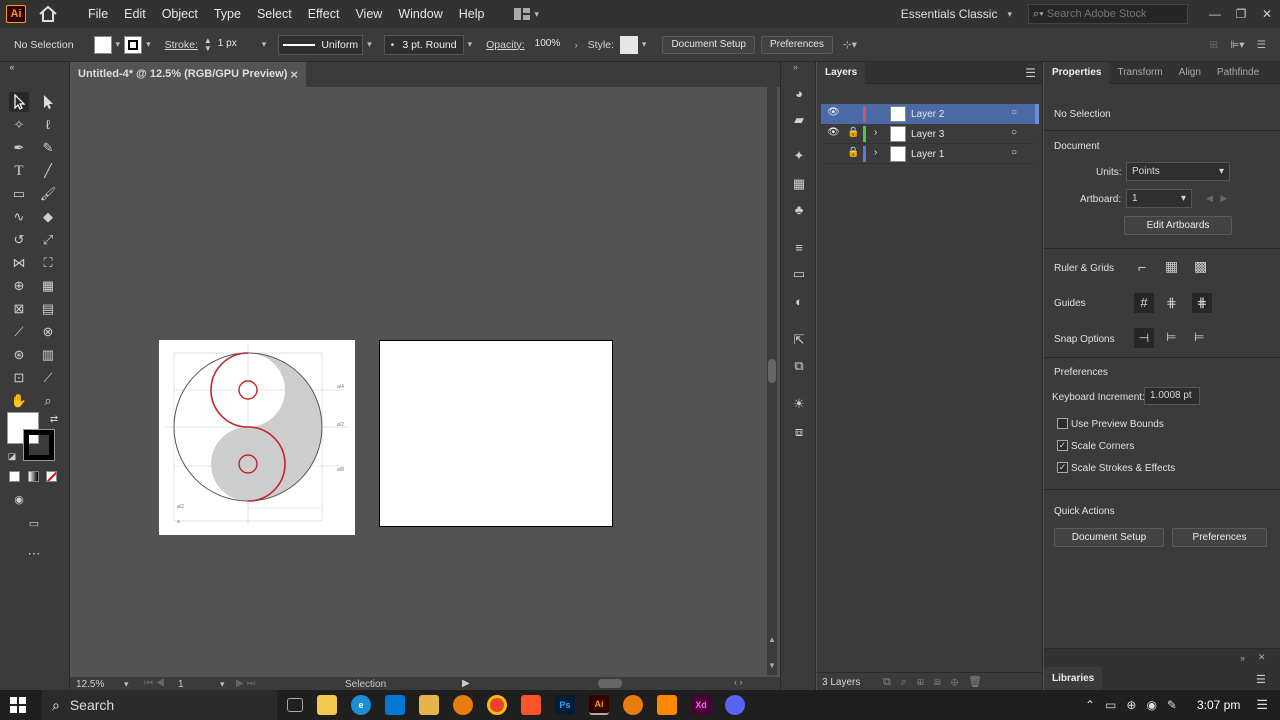 The width and height of the screenshot is (1280, 720). I want to click on artboard-tool-icon: ⊡, so click(19, 378).